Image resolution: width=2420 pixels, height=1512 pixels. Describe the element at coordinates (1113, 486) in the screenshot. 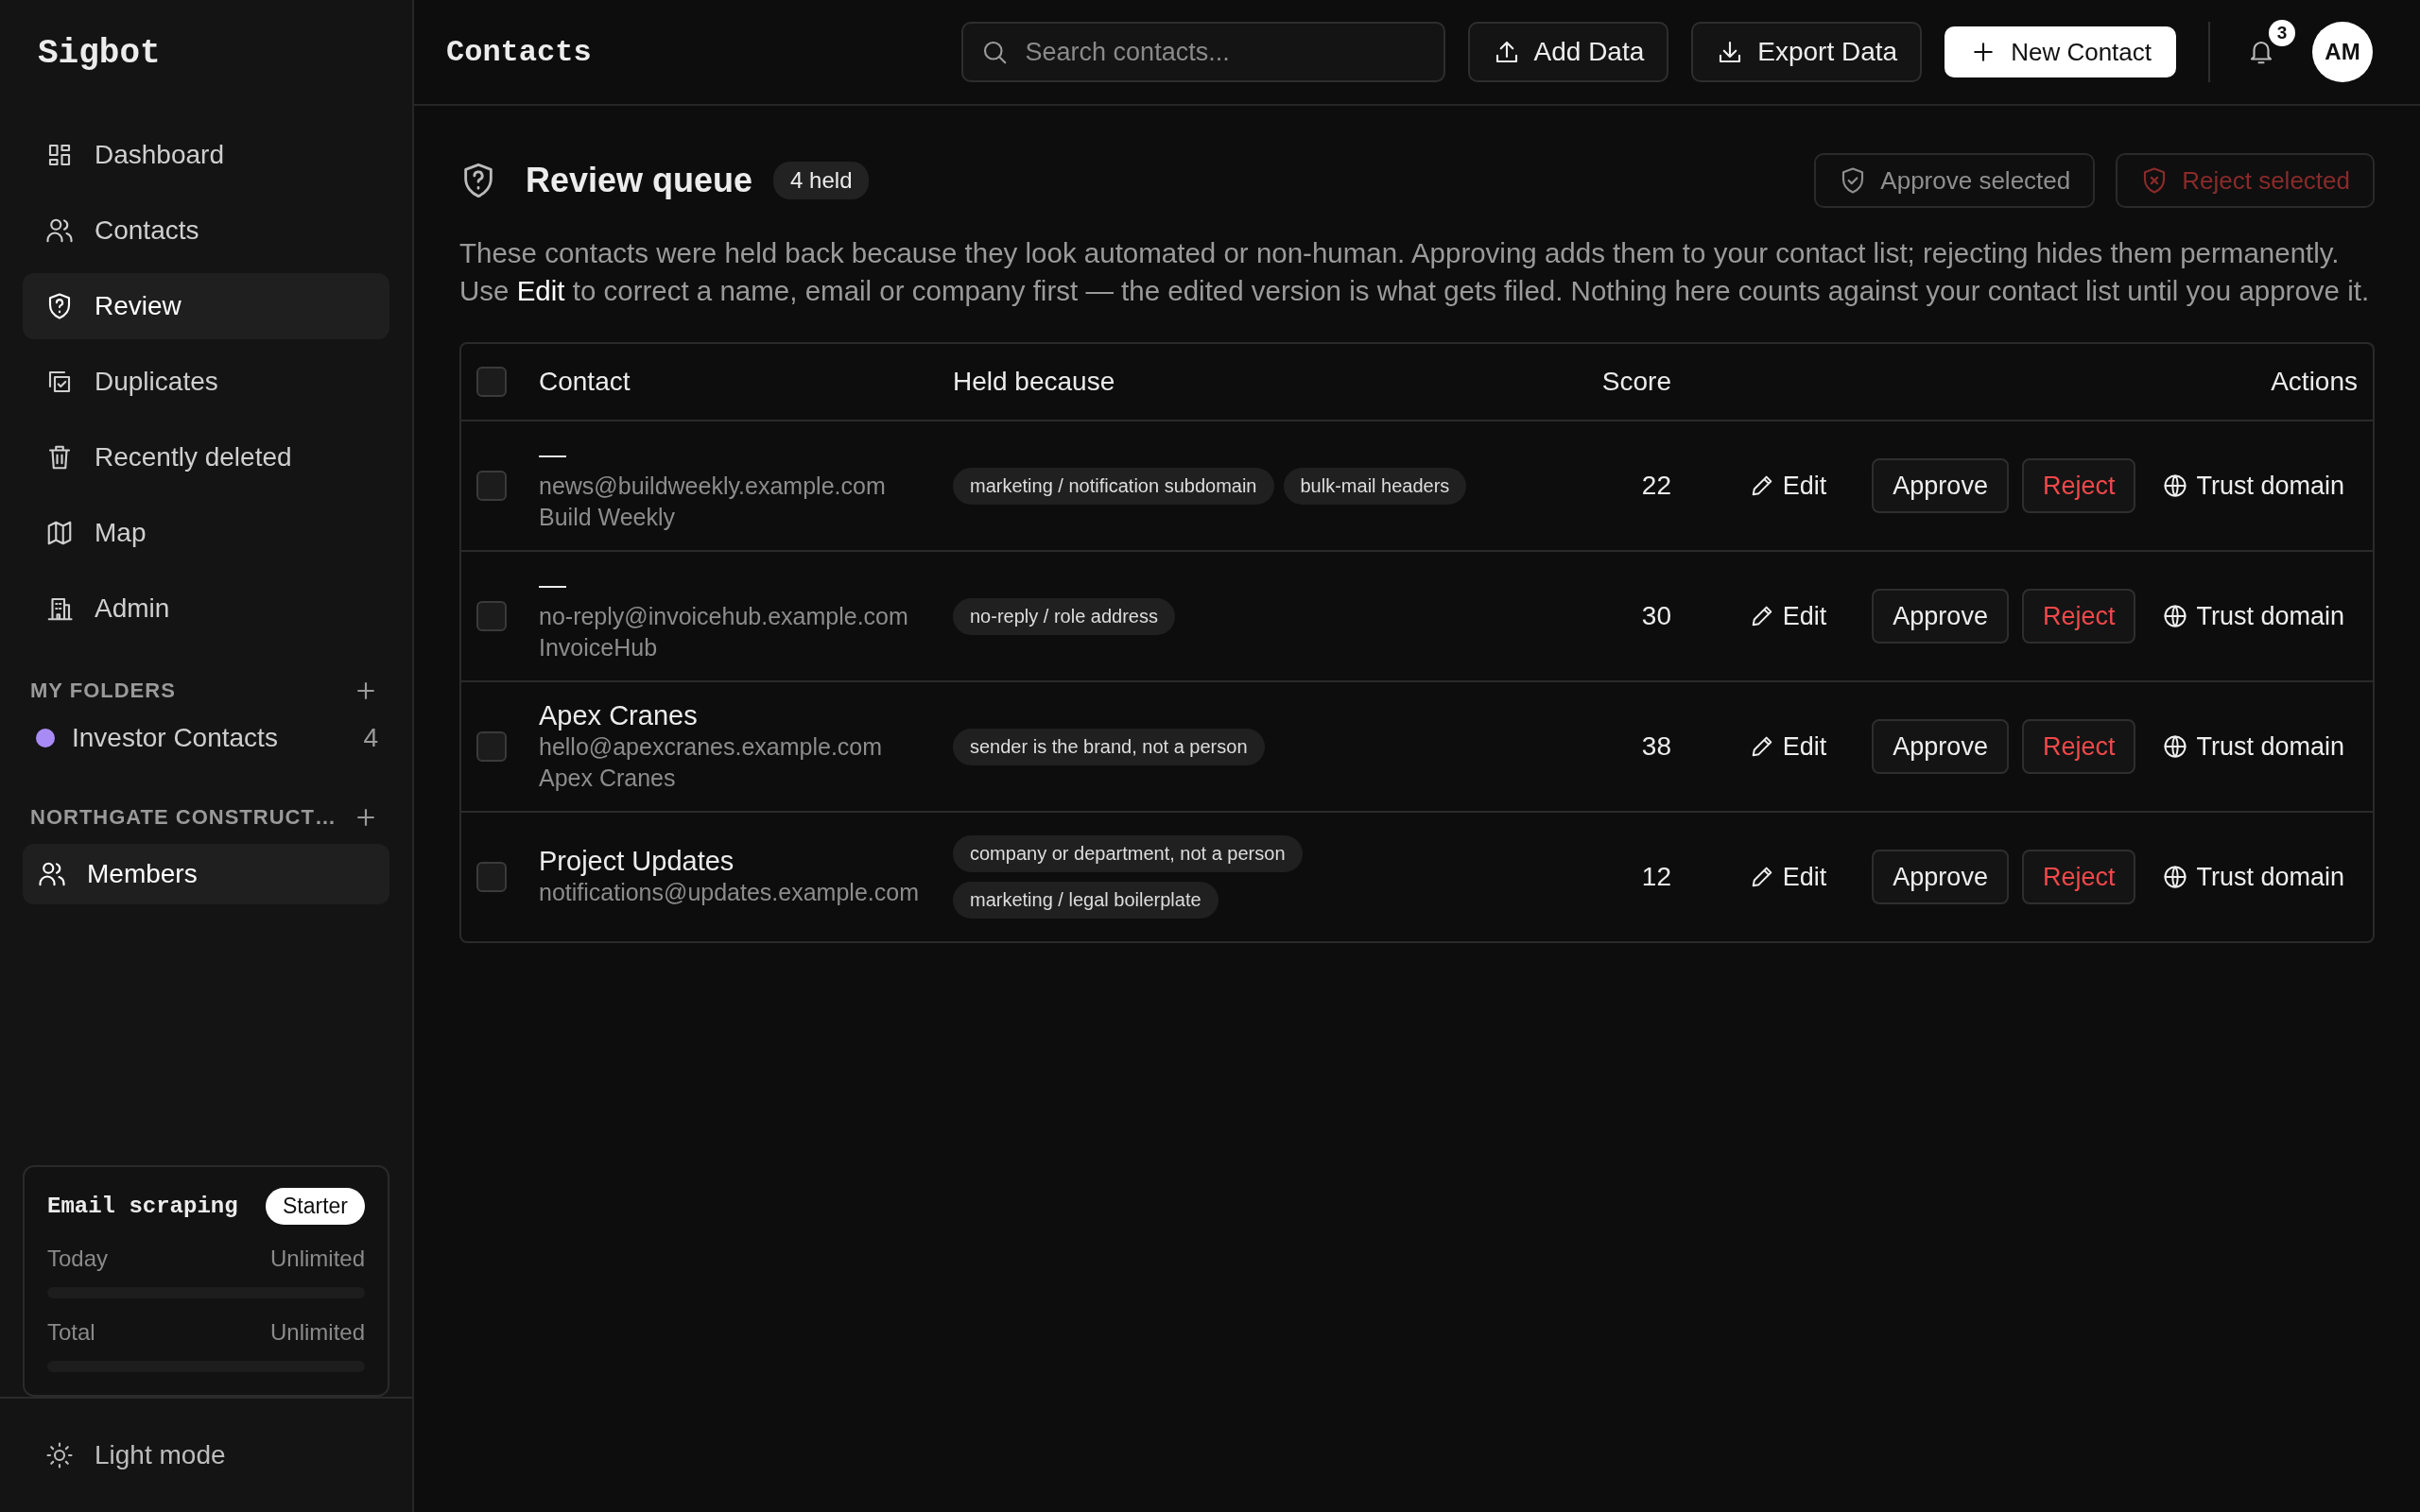

I see `reason-tag: marketing / notification subdomain` at that location.